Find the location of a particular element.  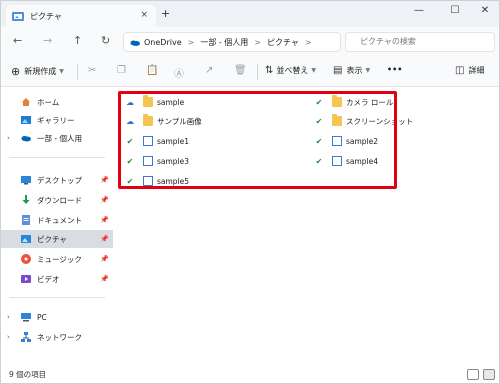

network-icon is located at coordinates (26, 337).